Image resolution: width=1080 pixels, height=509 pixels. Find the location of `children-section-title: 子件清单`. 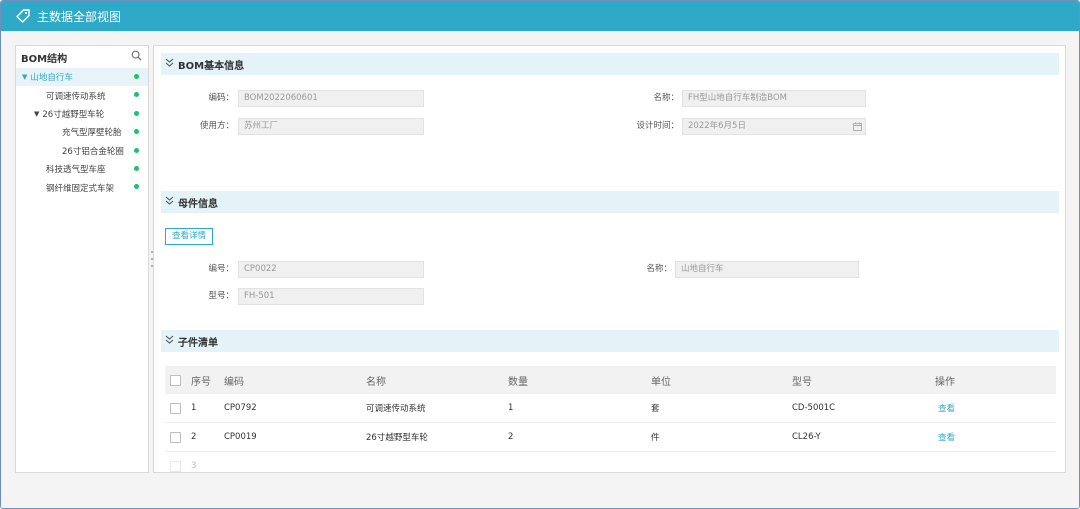

children-section-title: 子件清单 is located at coordinates (198, 343).